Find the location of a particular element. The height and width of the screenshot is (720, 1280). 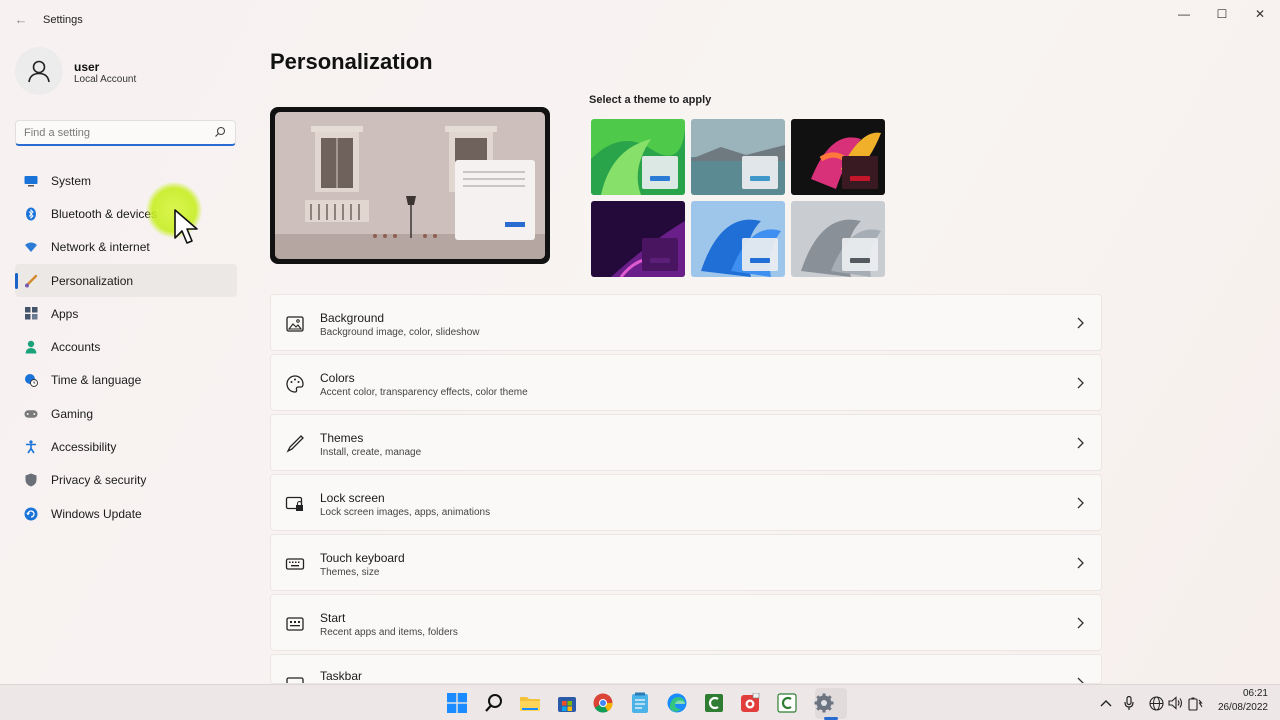

sidebar-item-bluetooth: Bluetooth & devices is located at coordinates (126, 213).